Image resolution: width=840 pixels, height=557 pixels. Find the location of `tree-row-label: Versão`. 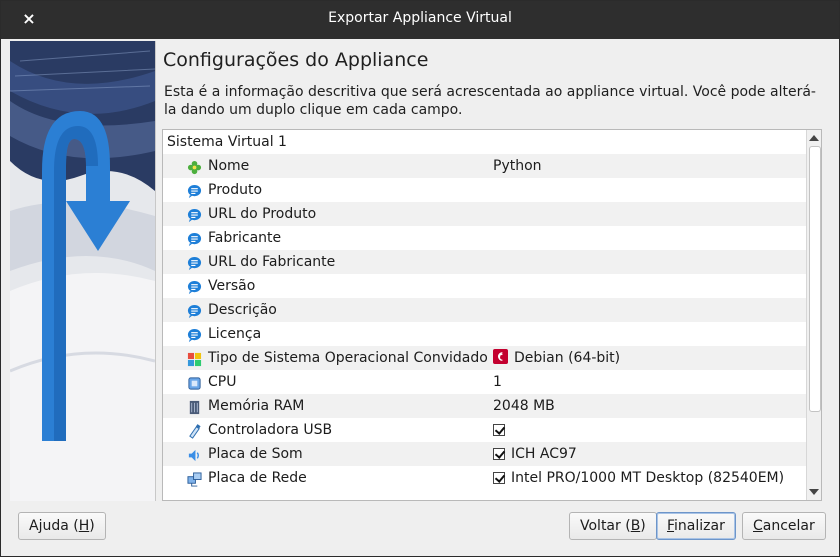

tree-row-label: Versão is located at coordinates (232, 286).